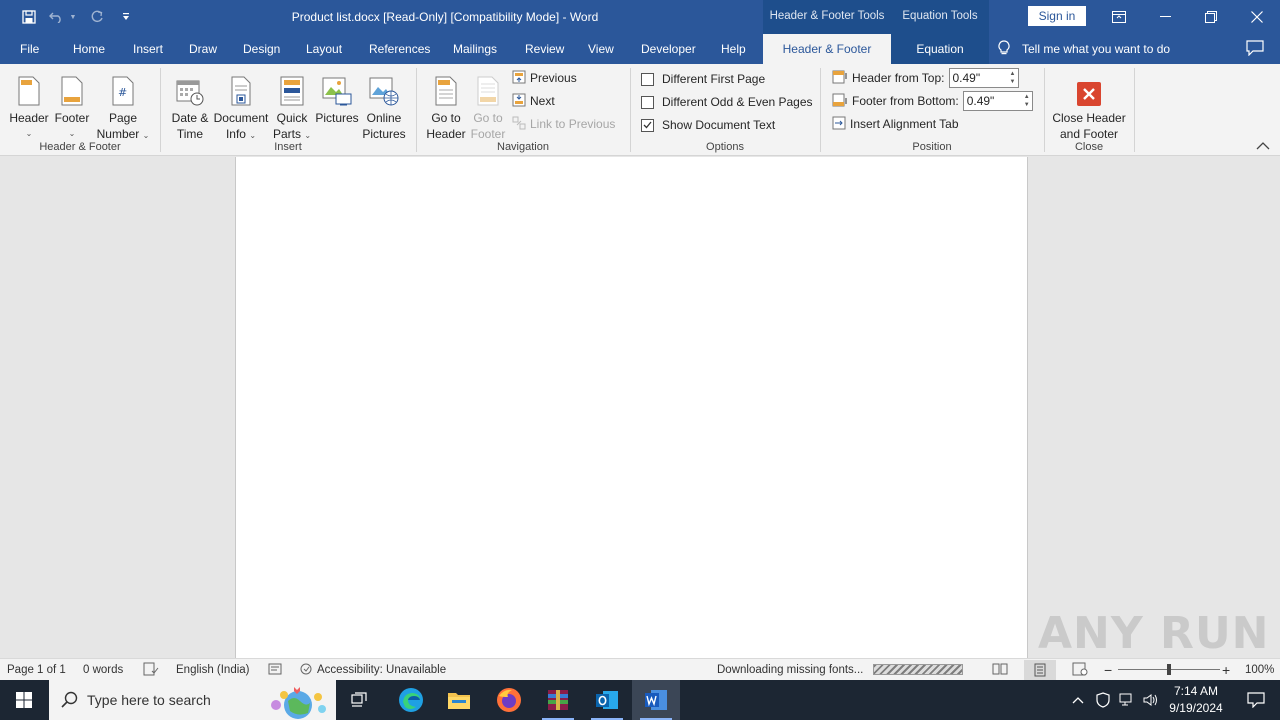 Image resolution: width=1280 pixels, height=720 pixels. I want to click on tab-references: References, so click(399, 49).